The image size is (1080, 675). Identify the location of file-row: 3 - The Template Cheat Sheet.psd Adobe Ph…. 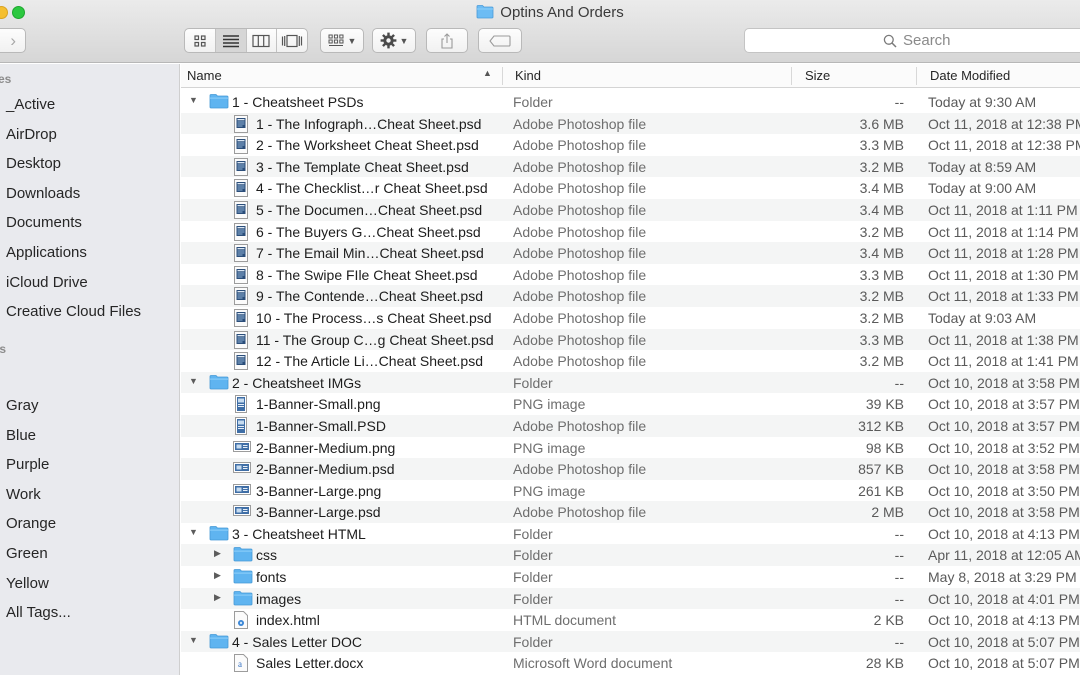
(630, 166).